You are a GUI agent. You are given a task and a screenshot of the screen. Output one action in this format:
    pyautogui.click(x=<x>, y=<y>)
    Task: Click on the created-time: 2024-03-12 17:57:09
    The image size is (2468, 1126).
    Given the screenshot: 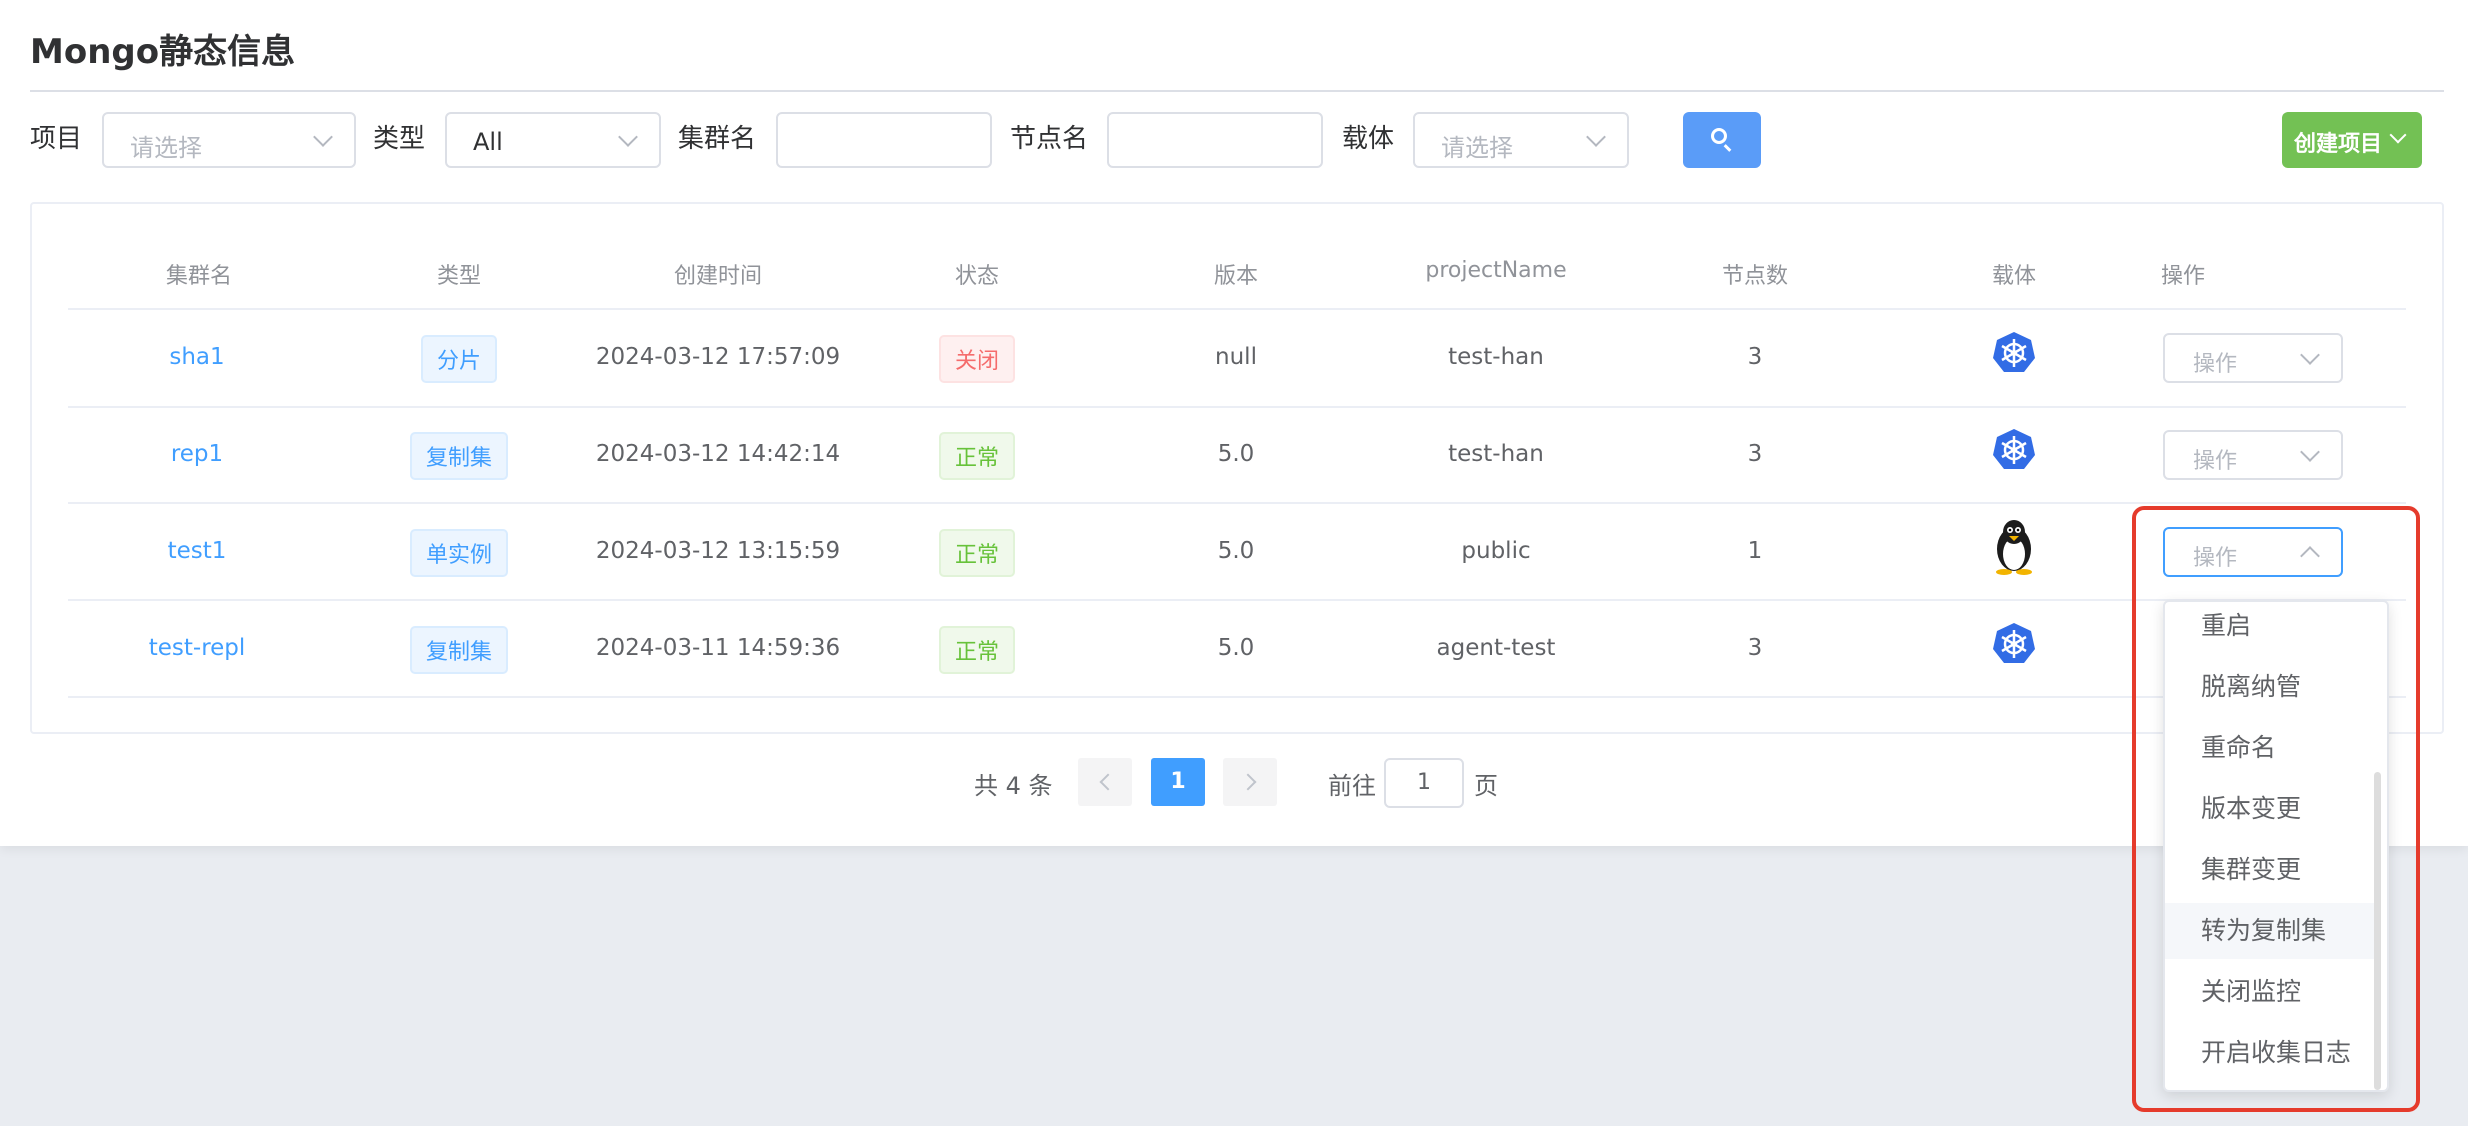 What is the action you would take?
    pyautogui.click(x=718, y=357)
    